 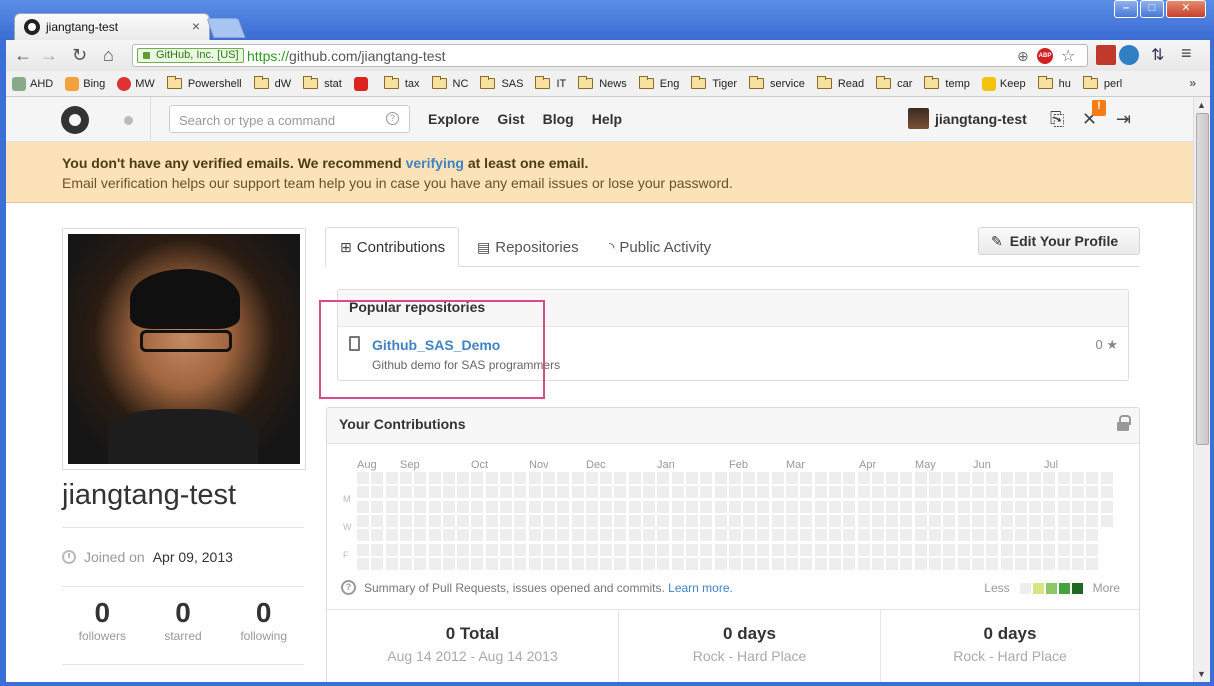 I want to click on zoom-icon: ⊕, so click(x=1023, y=56).